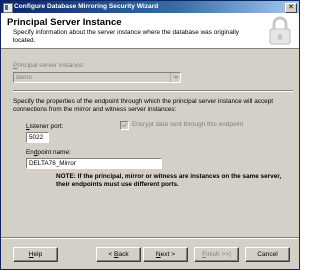 The image size is (320, 270). What do you see at coordinates (64, 22) in the screenshot?
I see `page-title: Principal Server Instance` at bounding box center [64, 22].